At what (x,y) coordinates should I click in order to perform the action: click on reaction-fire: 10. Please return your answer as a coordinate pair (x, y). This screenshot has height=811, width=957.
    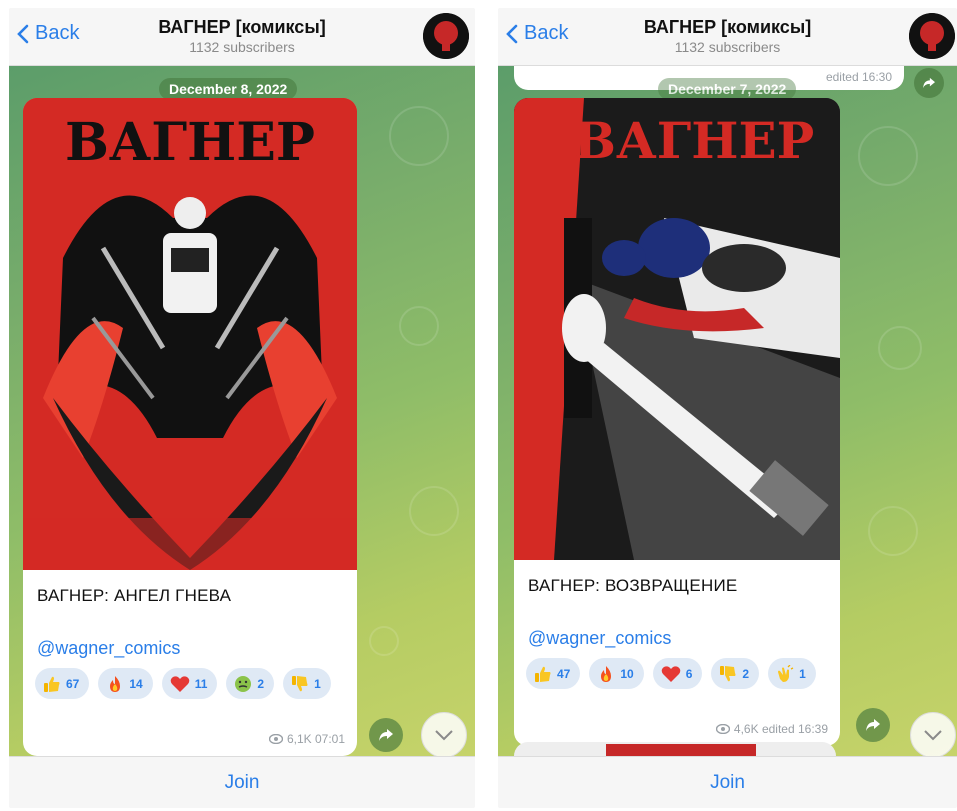
    Looking at the image, I should click on (616, 673).